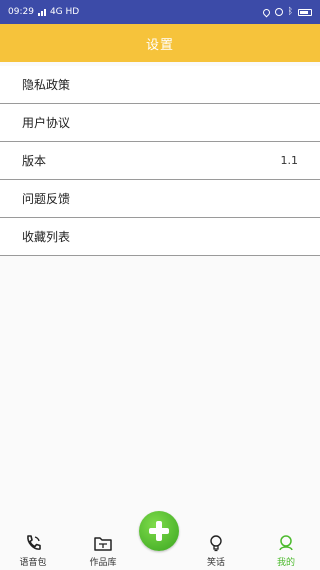  I want to click on profile-icon, so click(286, 543).